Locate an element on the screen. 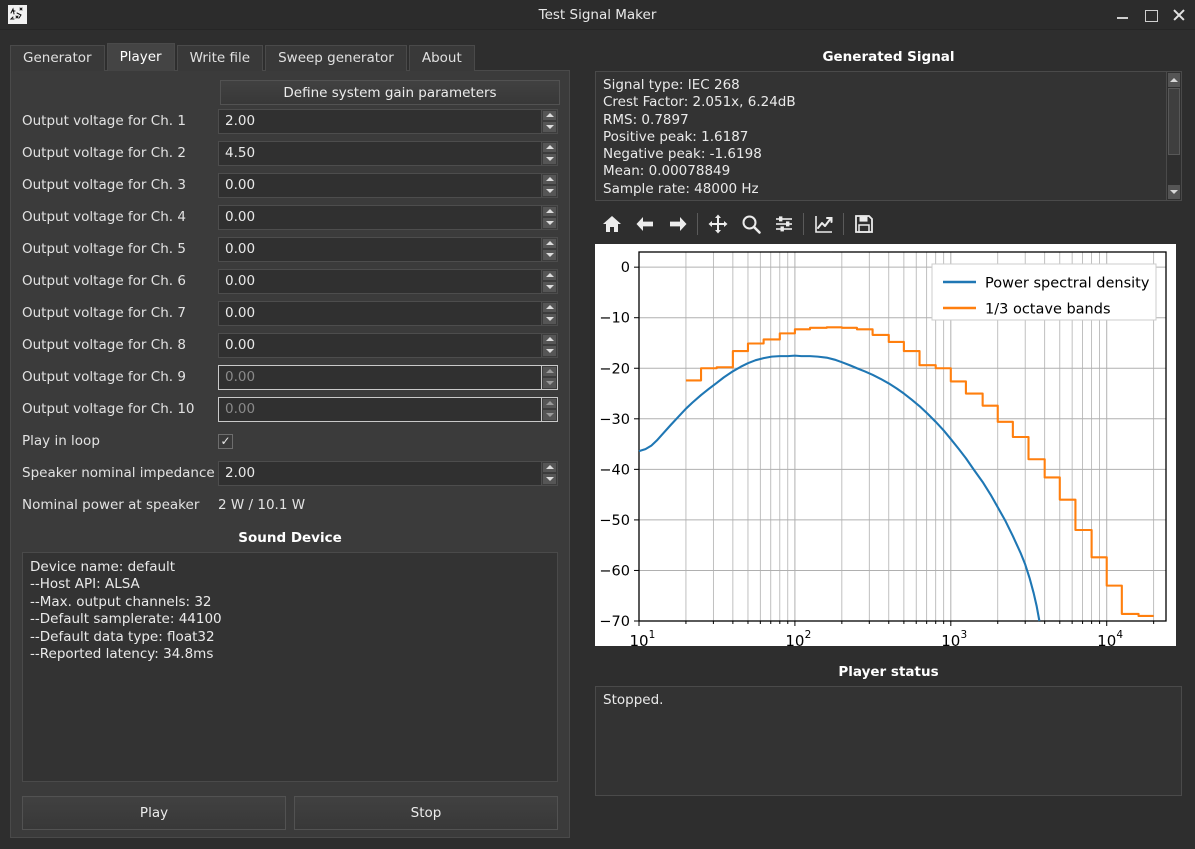  generated-signal-scrollbar is located at coordinates (1173, 136).